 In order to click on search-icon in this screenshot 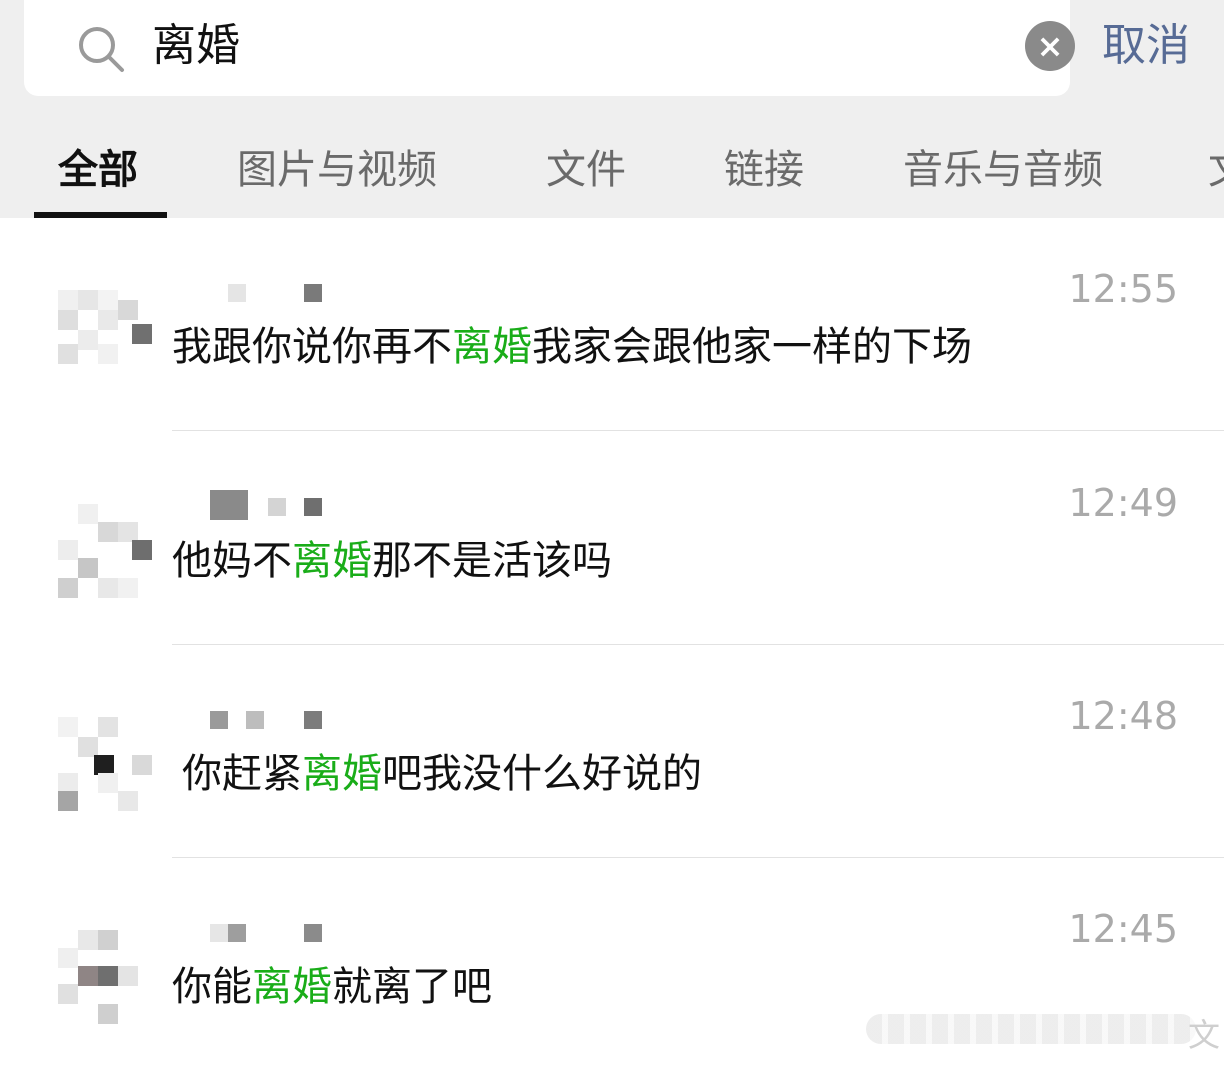, I will do `click(101, 49)`.